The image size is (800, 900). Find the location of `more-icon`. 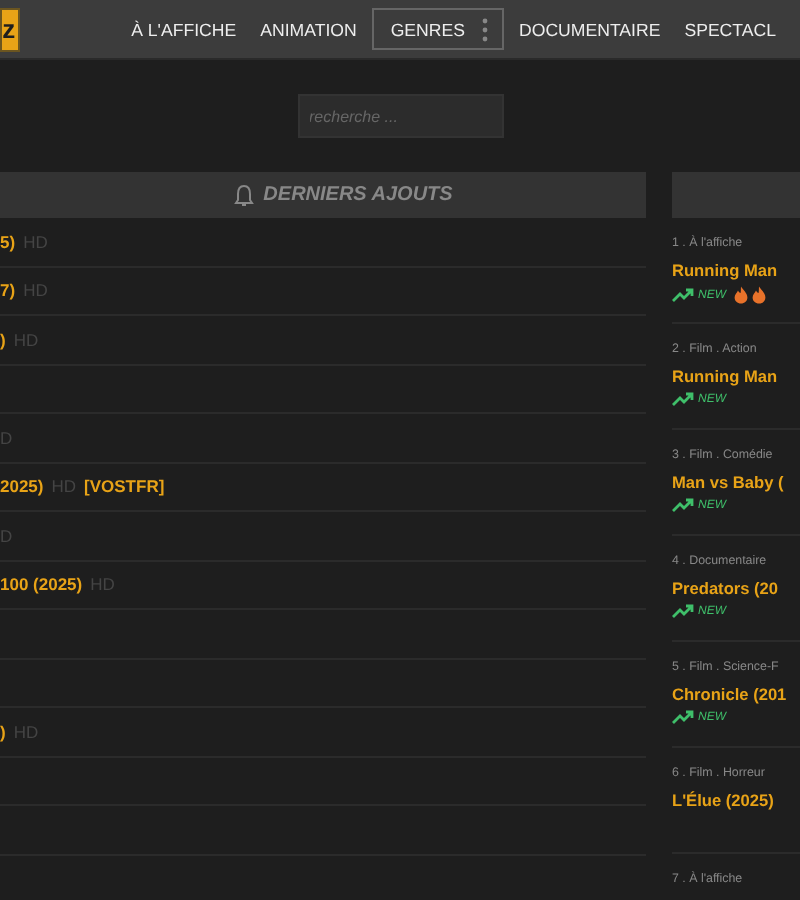

more-icon is located at coordinates (484, 29).